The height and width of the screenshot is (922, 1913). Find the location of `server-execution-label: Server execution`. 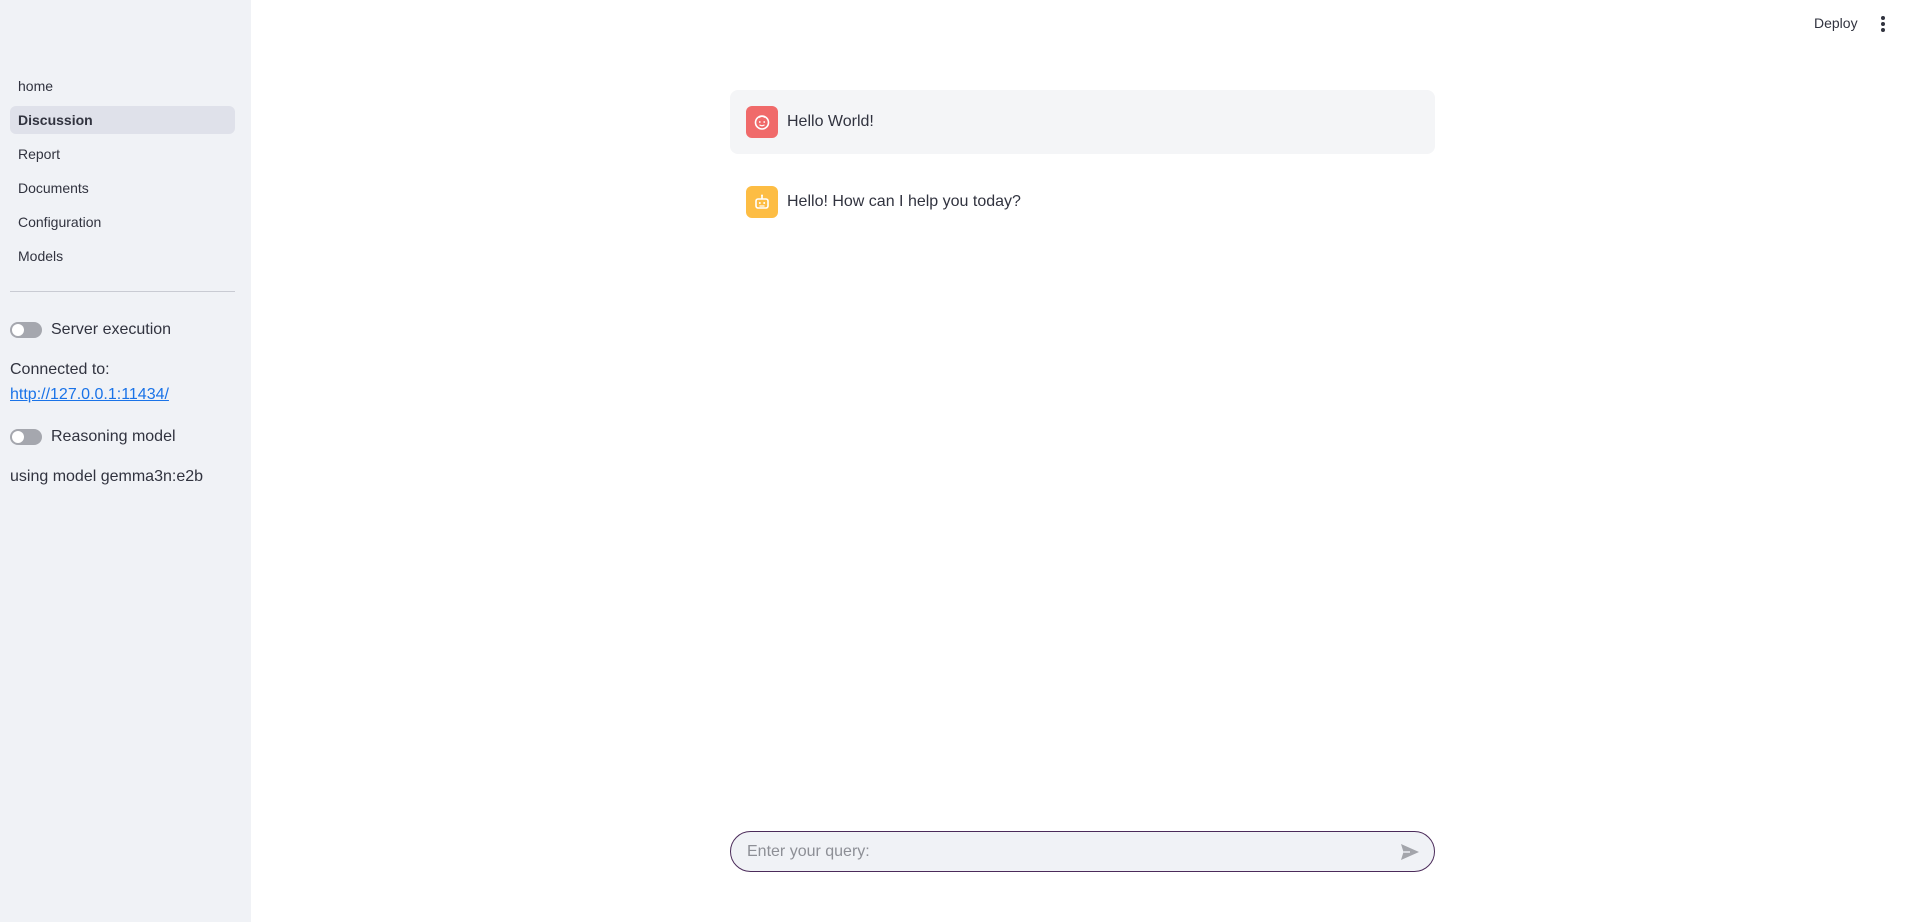

server-execution-label: Server execution is located at coordinates (111, 329).